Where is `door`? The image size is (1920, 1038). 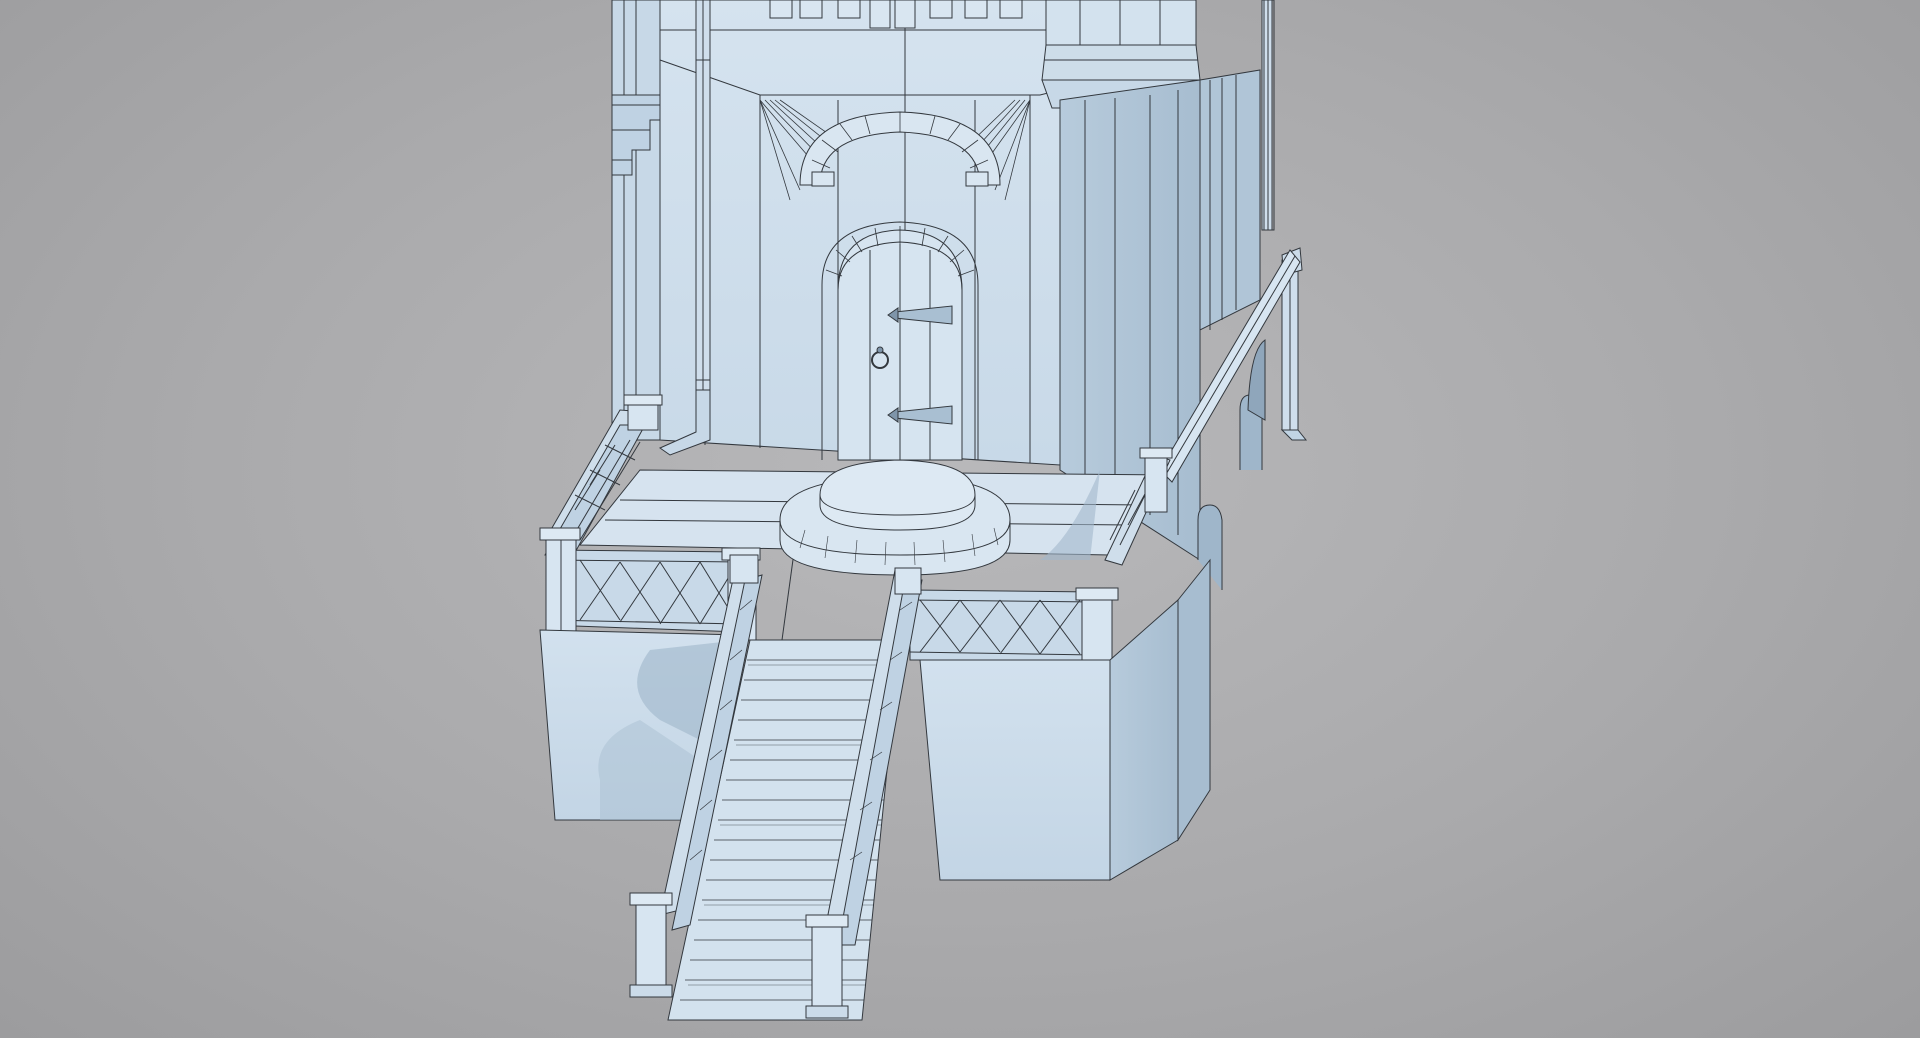
door is located at coordinates (900, 341).